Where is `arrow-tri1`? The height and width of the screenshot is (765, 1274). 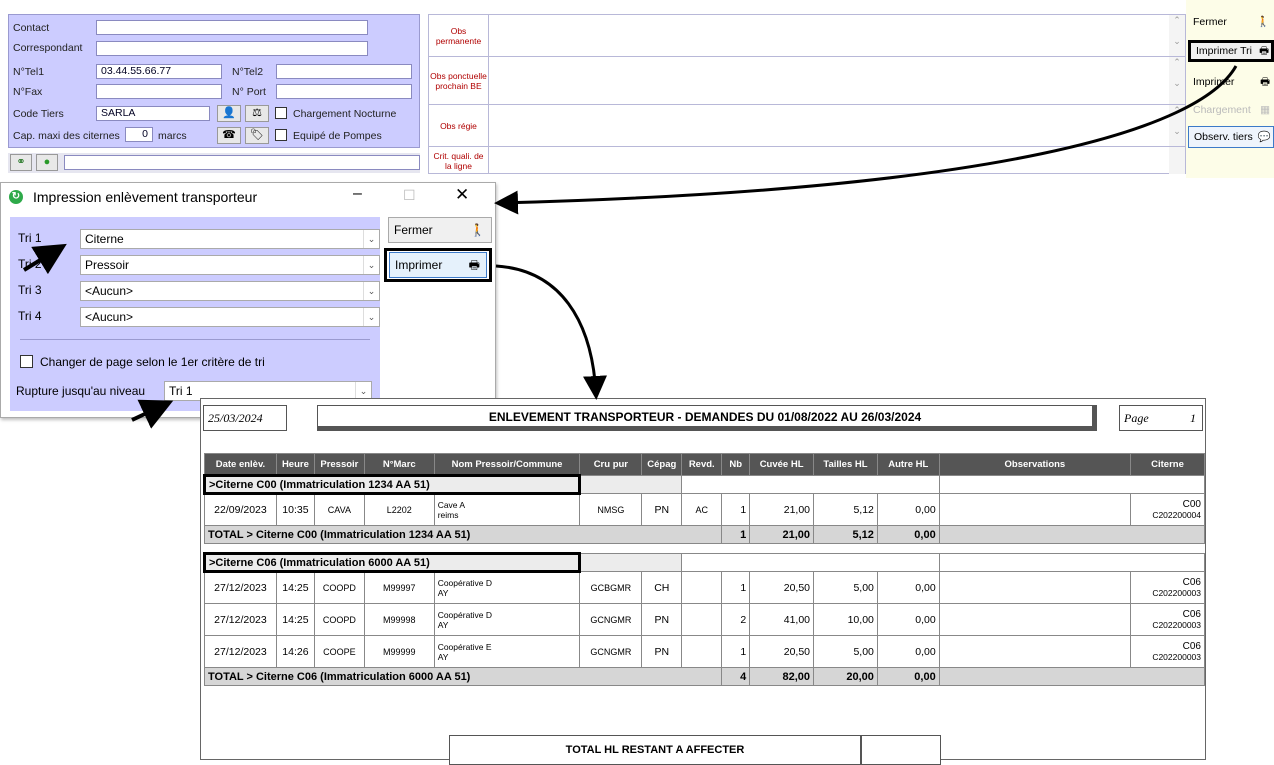 arrow-tri1 is located at coordinates (44, 259).